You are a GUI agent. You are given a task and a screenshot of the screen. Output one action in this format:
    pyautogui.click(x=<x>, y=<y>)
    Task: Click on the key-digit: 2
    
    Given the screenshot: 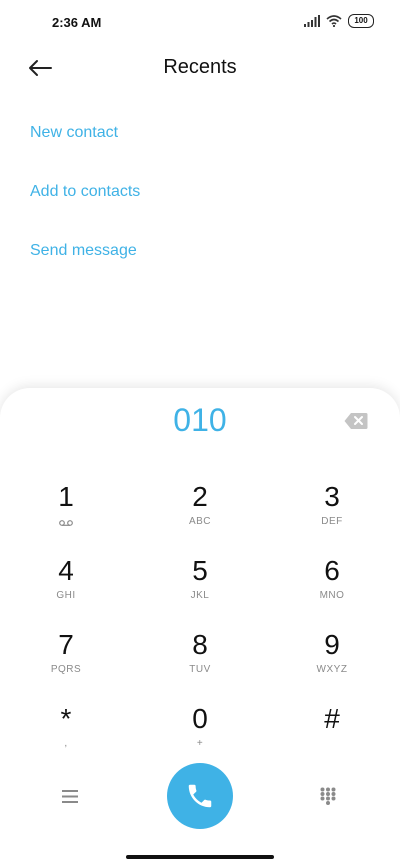 What is the action you would take?
    pyautogui.click(x=200, y=496)
    